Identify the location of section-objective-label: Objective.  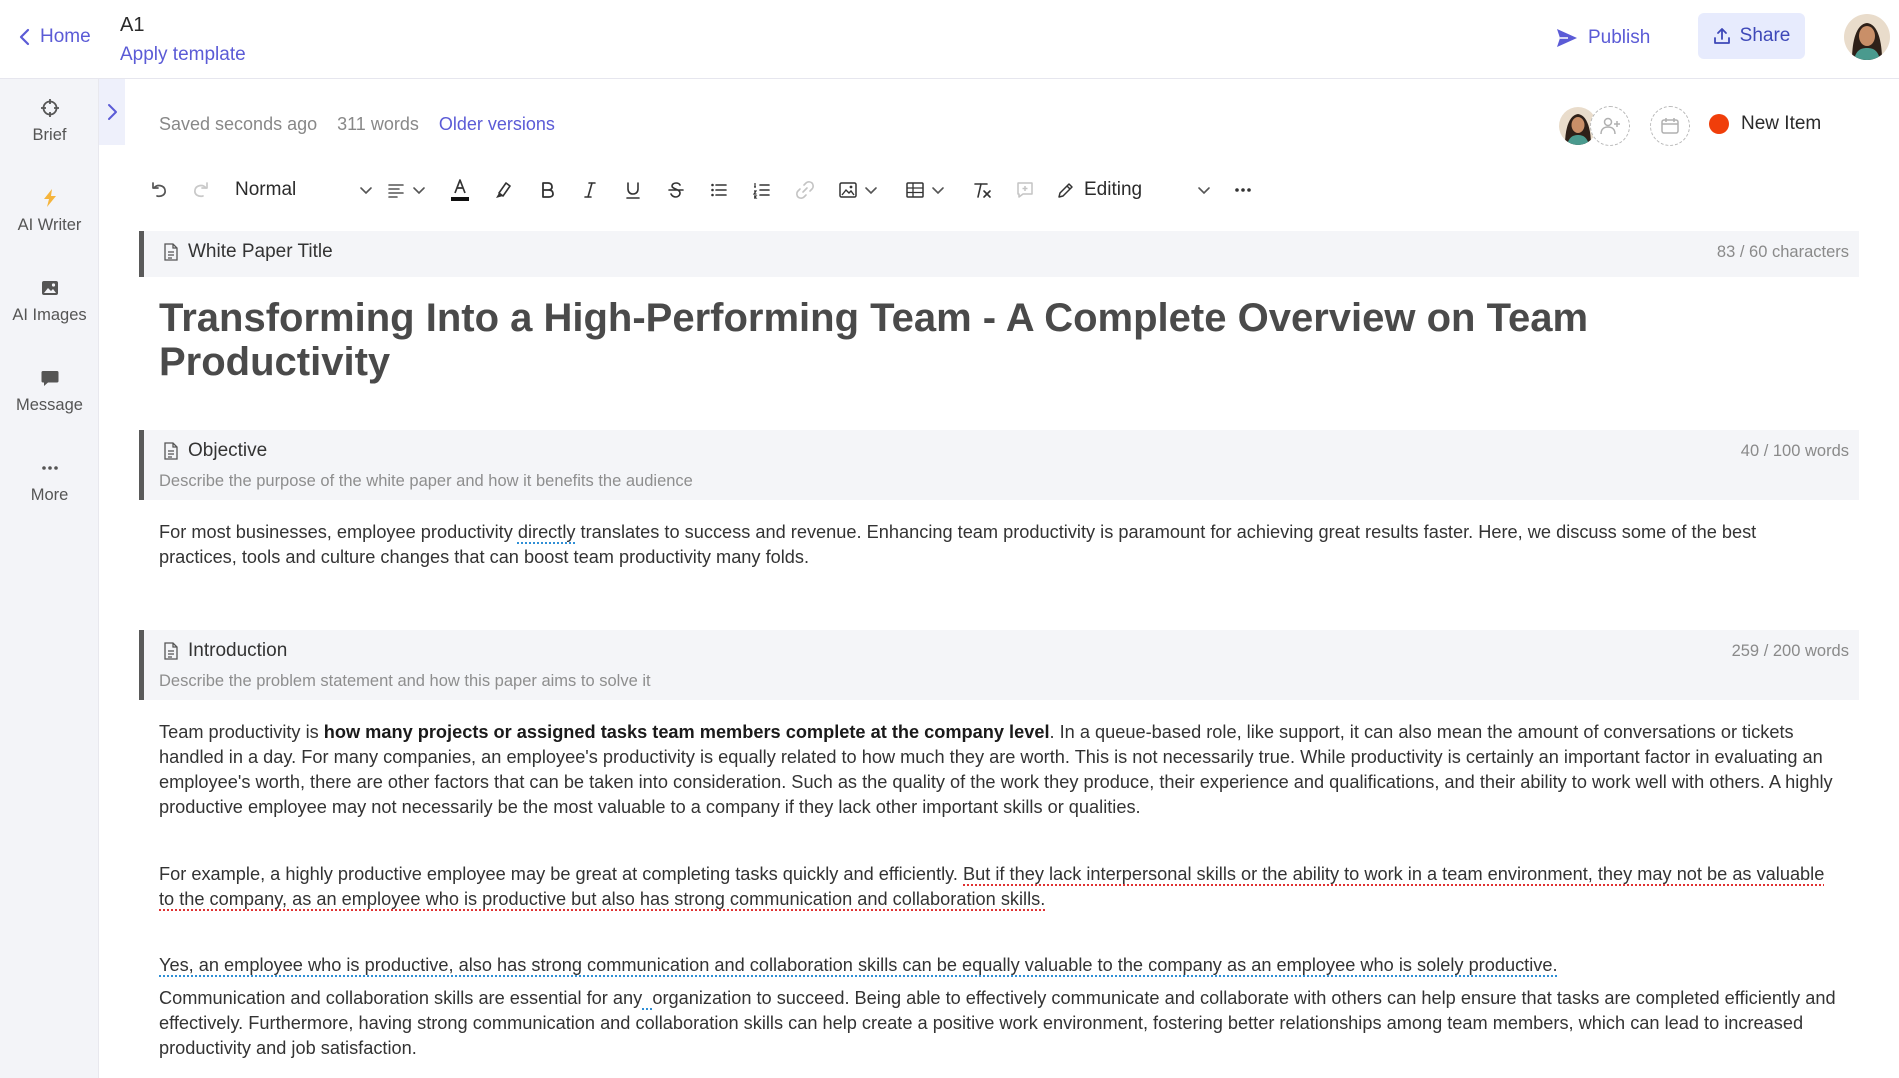
(228, 450).